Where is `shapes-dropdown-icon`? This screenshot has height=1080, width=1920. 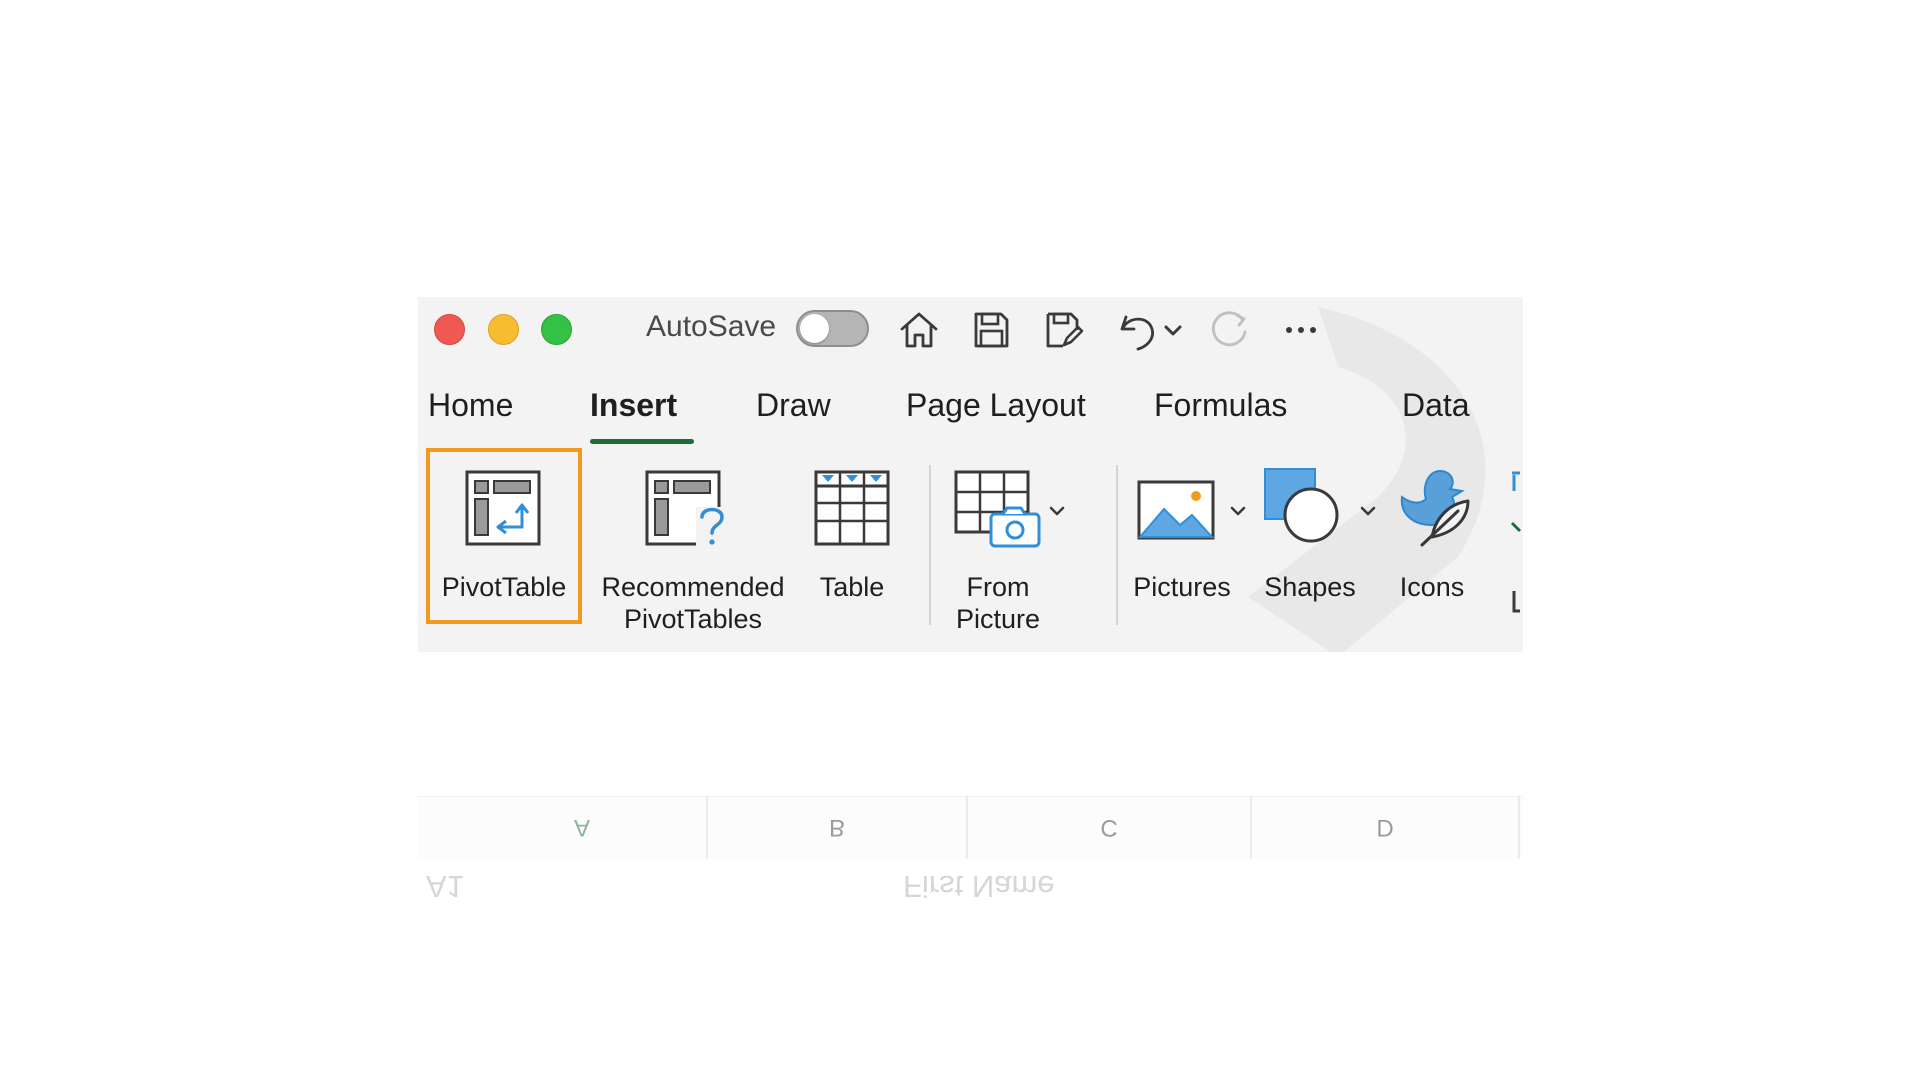
shapes-dropdown-icon is located at coordinates (1368, 511).